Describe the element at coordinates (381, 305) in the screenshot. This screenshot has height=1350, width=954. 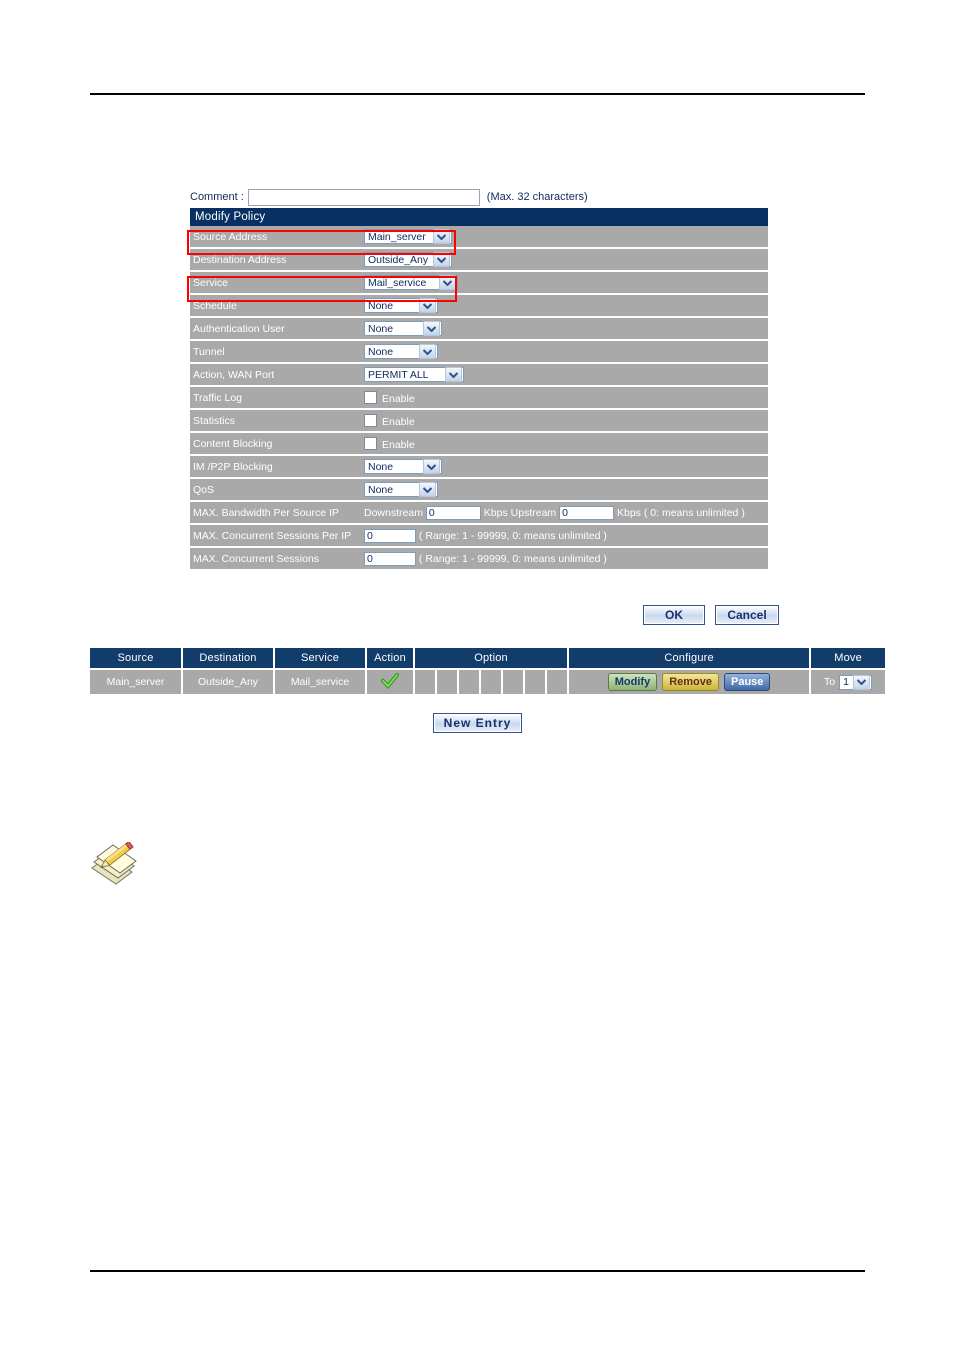
I see `schedule-value: None` at that location.